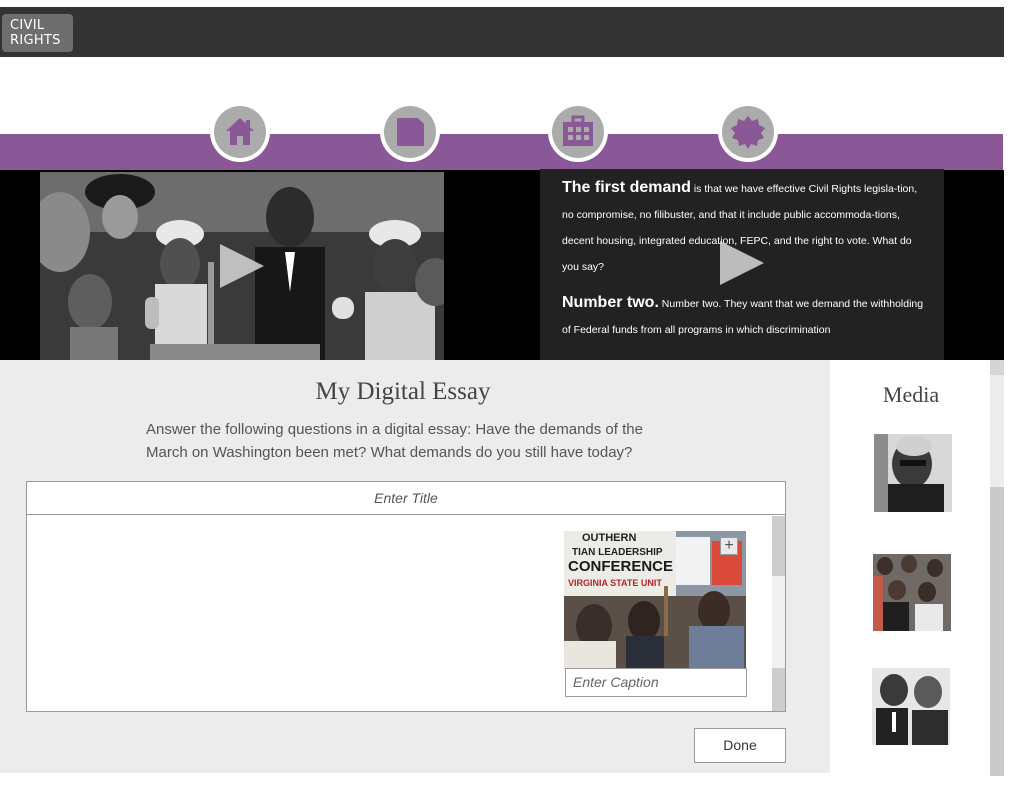 The image size is (1024, 792). What do you see at coordinates (502, 32) in the screenshot?
I see `top-bar: CIVIL RIGHTS` at bounding box center [502, 32].